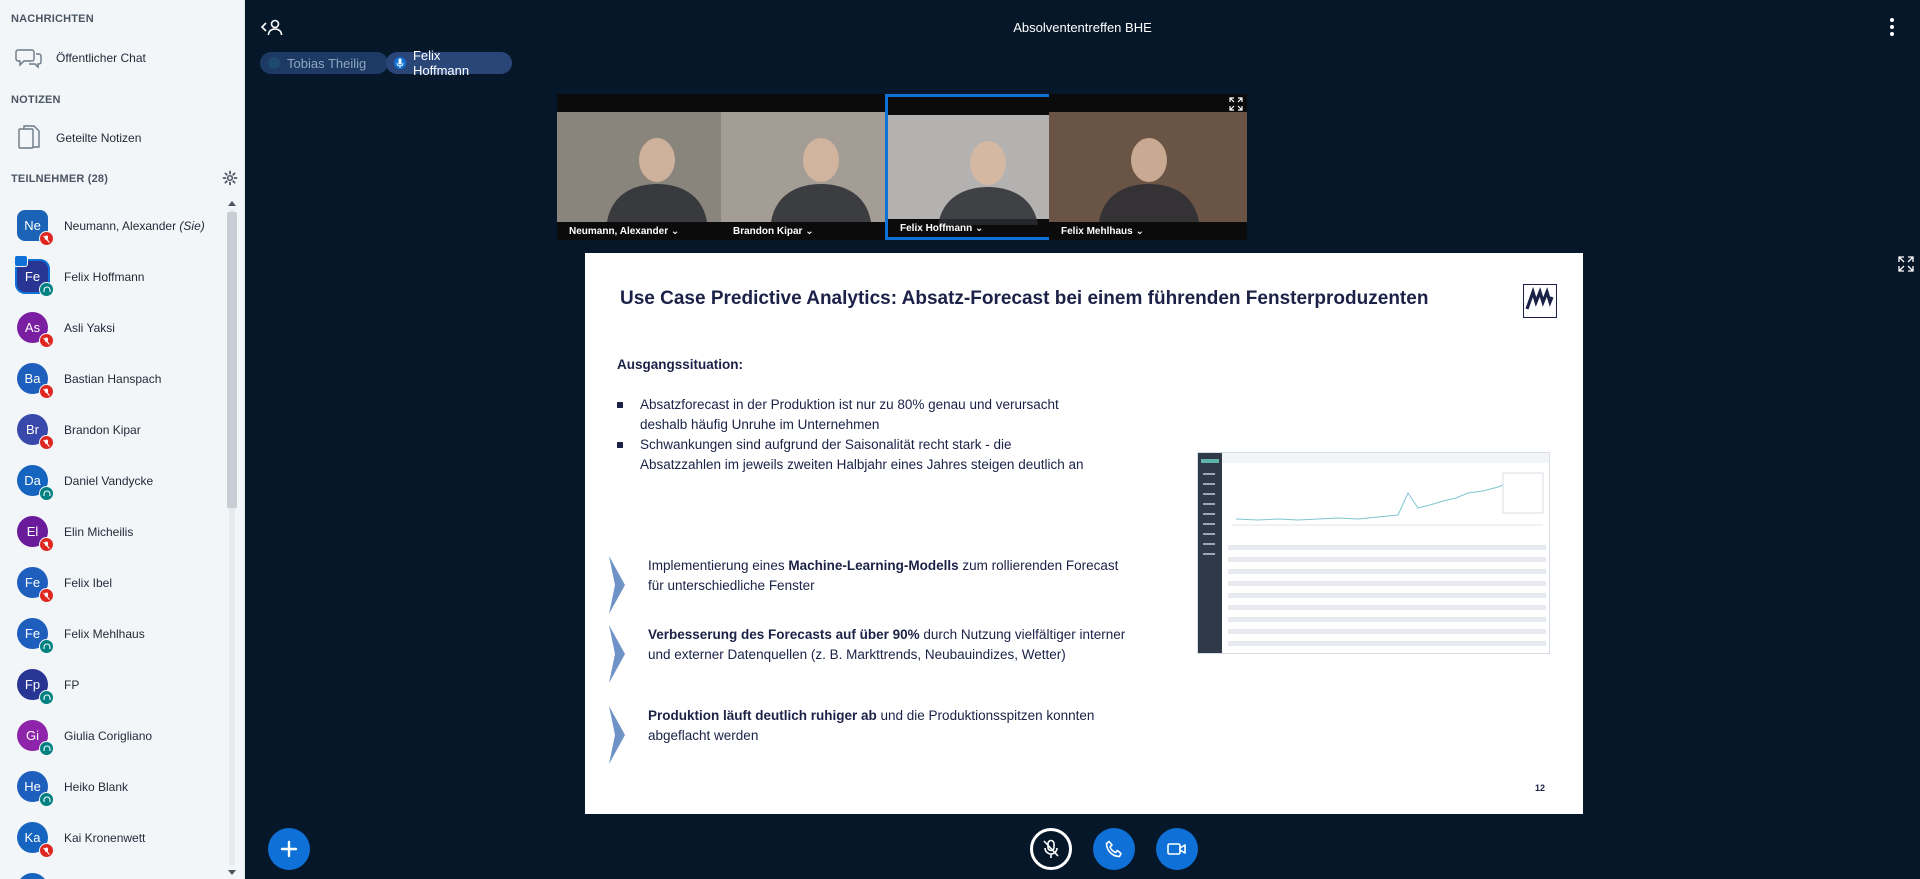 This screenshot has height=879, width=1920. Describe the element at coordinates (232, 203) in the screenshot. I see `scroll-up-icon` at that location.